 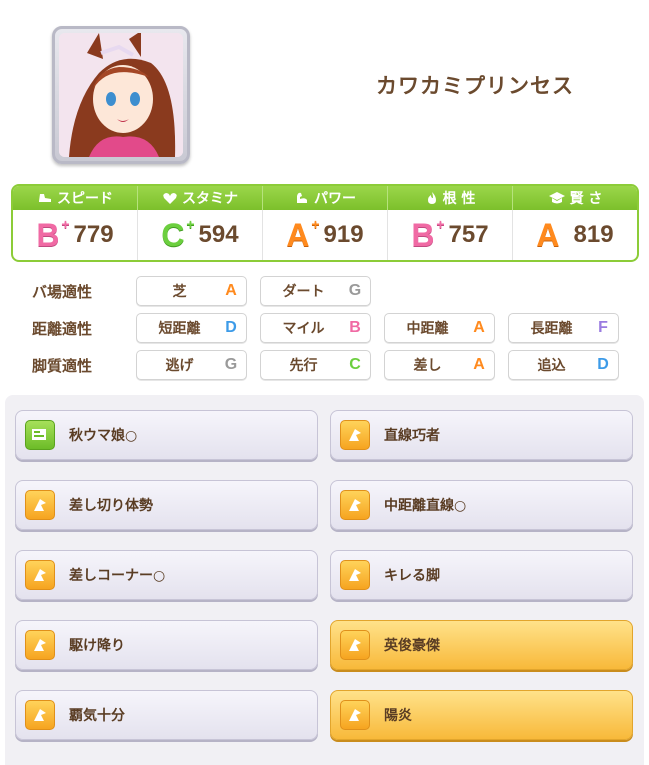 What do you see at coordinates (170, 198) in the screenshot?
I see `heart-icon` at bounding box center [170, 198].